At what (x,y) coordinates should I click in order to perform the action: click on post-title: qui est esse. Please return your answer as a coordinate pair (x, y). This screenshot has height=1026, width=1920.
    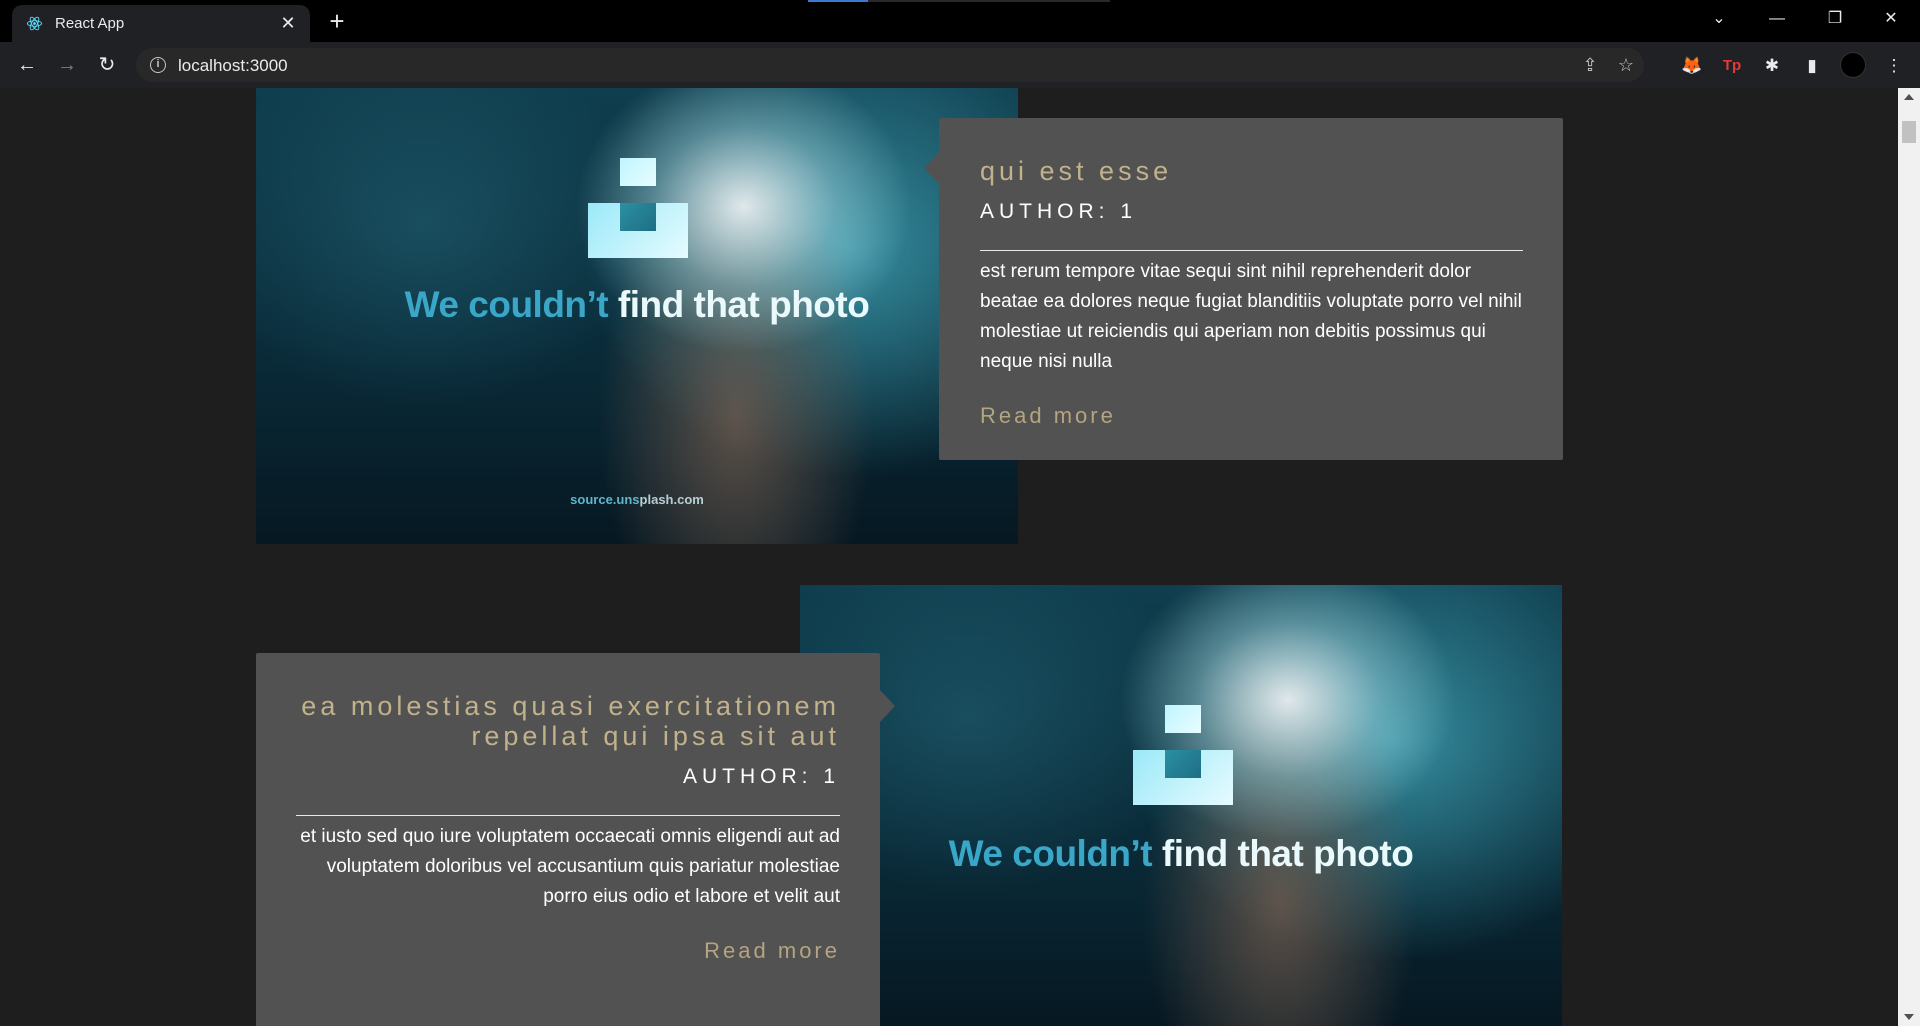
    Looking at the image, I should click on (1076, 171).